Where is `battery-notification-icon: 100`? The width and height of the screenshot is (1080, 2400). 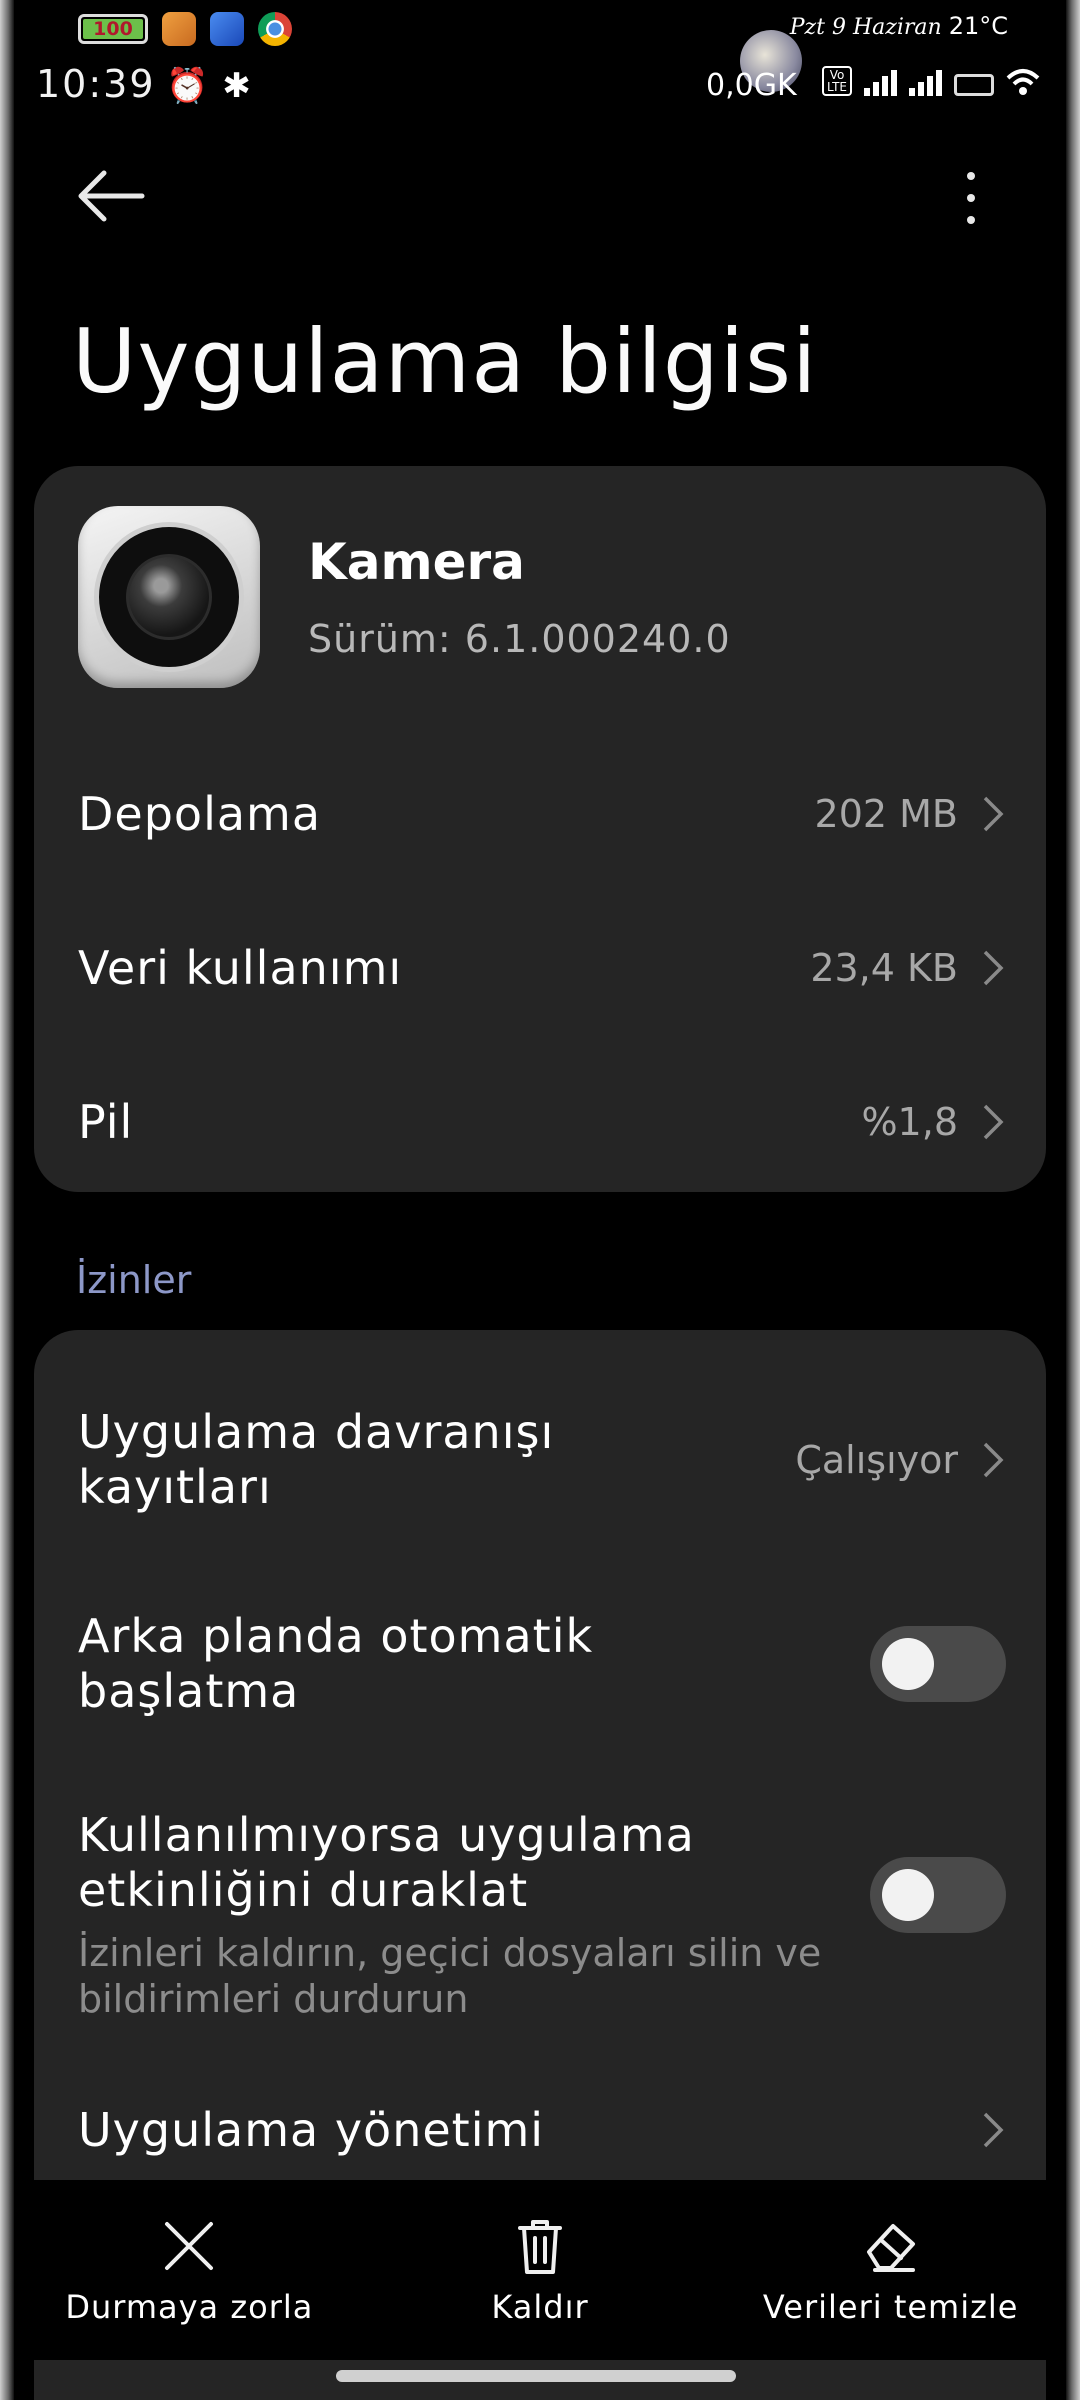 battery-notification-icon: 100 is located at coordinates (113, 29).